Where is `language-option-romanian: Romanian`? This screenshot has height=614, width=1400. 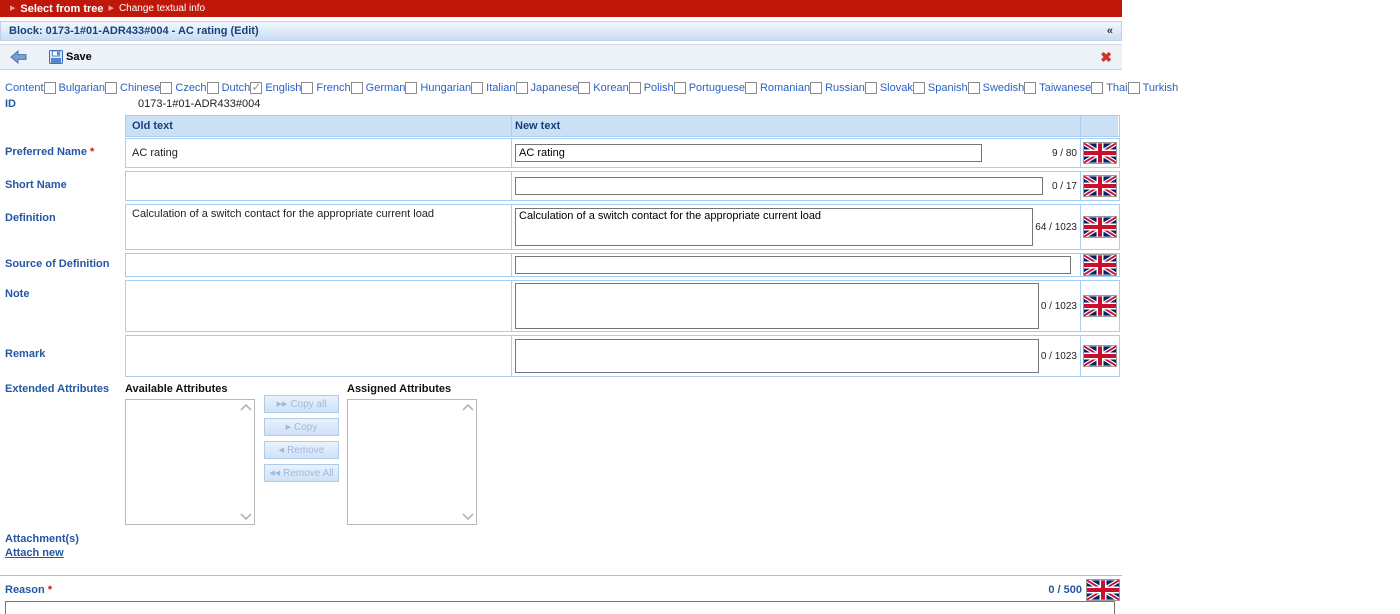
language-option-romanian: Romanian is located at coordinates (777, 88).